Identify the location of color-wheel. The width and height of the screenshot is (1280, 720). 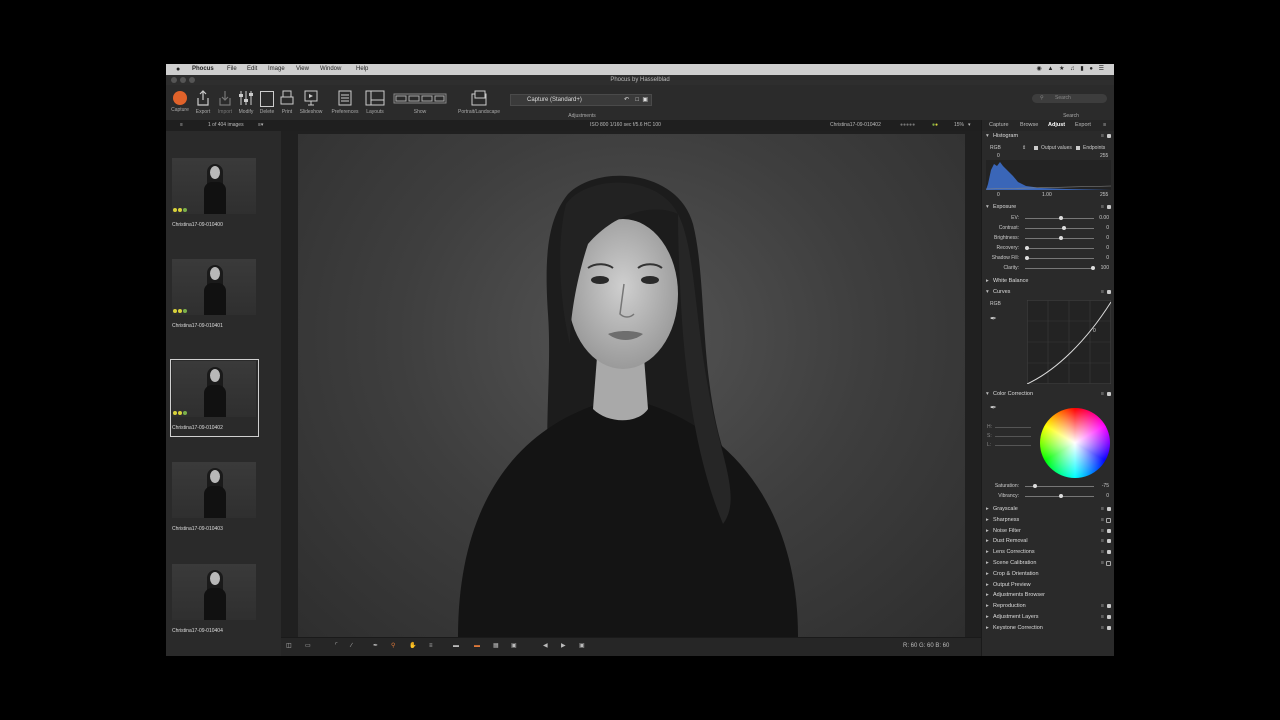
(1075, 443).